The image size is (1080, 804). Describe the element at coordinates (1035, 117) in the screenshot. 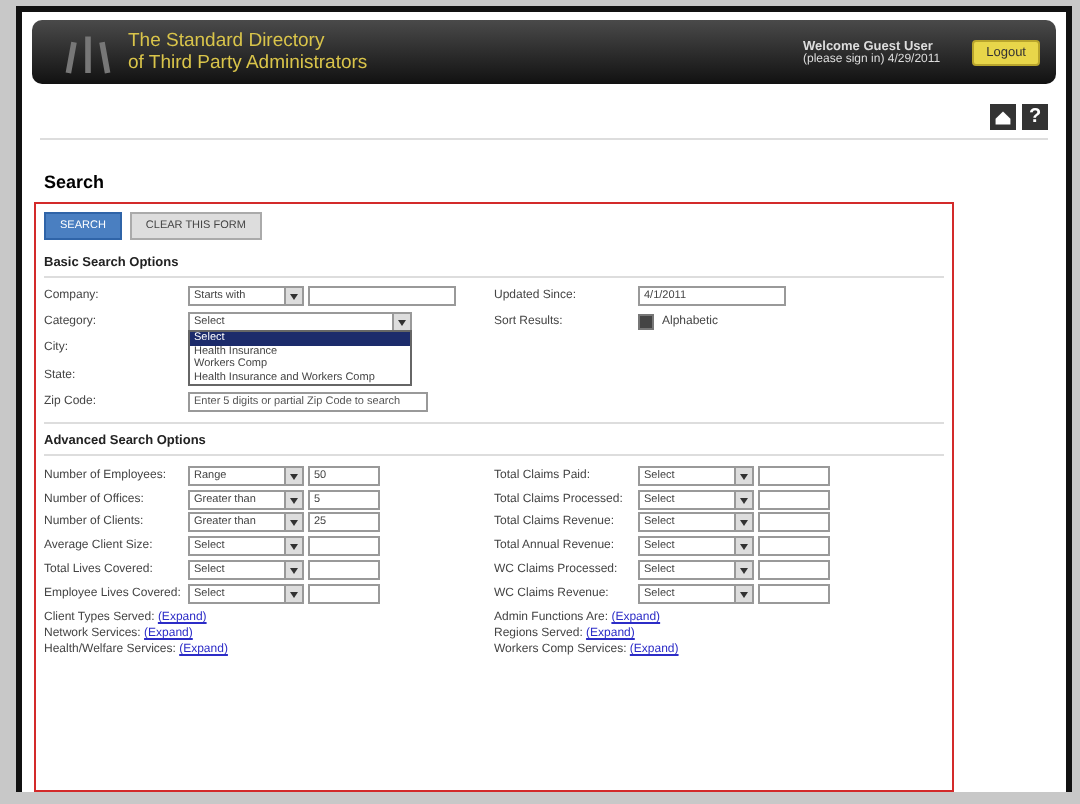

I see `help-button: ?` at that location.